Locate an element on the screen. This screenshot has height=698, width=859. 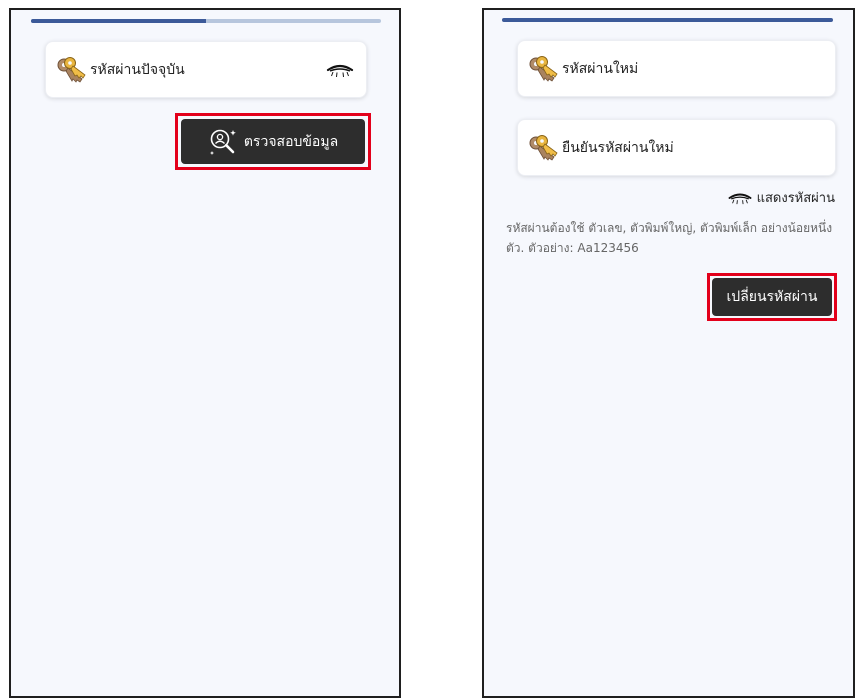
show-password-toggle: แสดงรหัสผ่าน is located at coordinates (781, 197).